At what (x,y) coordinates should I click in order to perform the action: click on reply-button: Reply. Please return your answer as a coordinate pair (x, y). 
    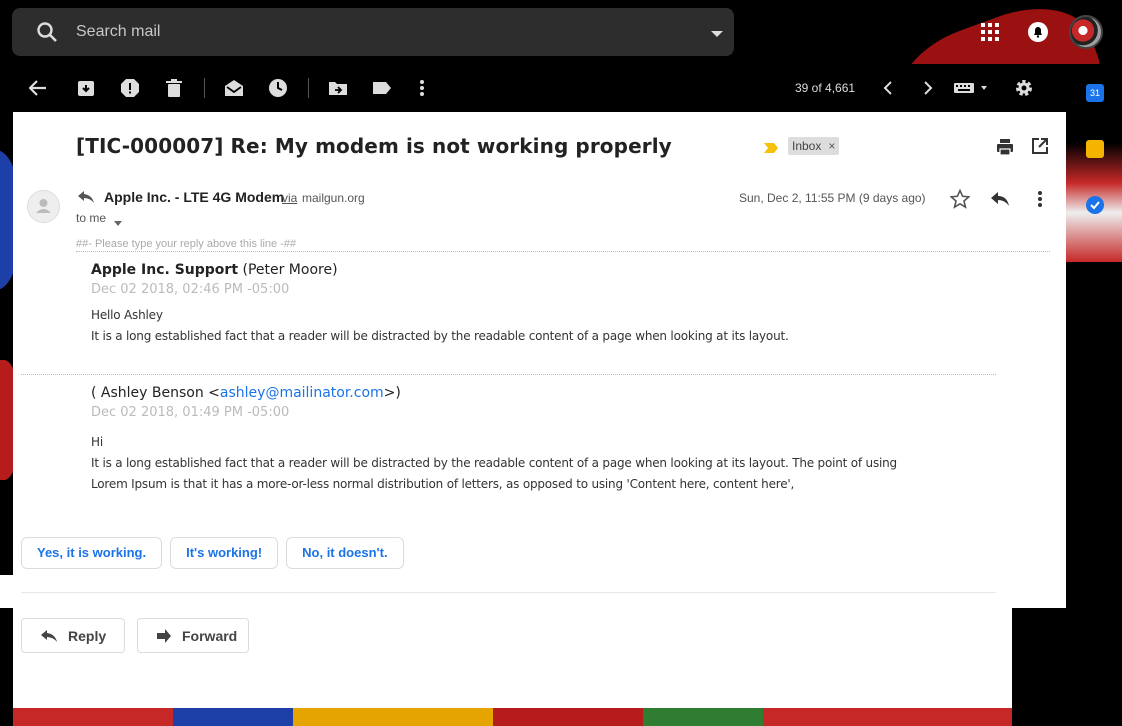
    Looking at the image, I should click on (73, 635).